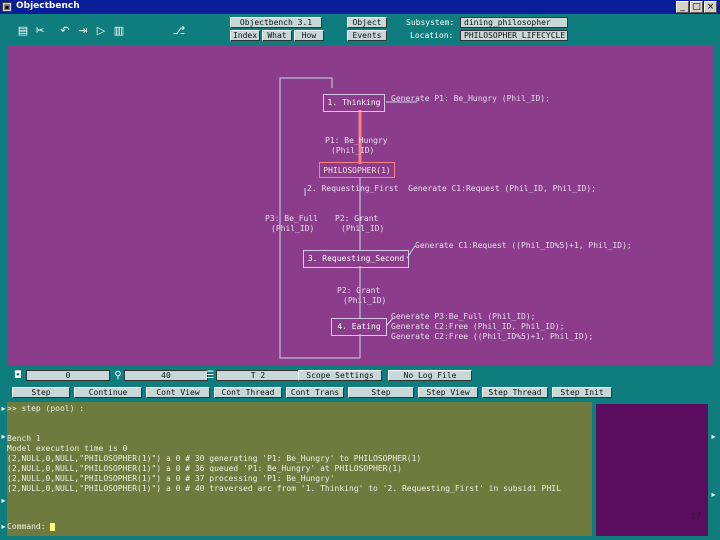 The image size is (720, 540). I want to click on forward-icon: ▷, so click(101, 31).